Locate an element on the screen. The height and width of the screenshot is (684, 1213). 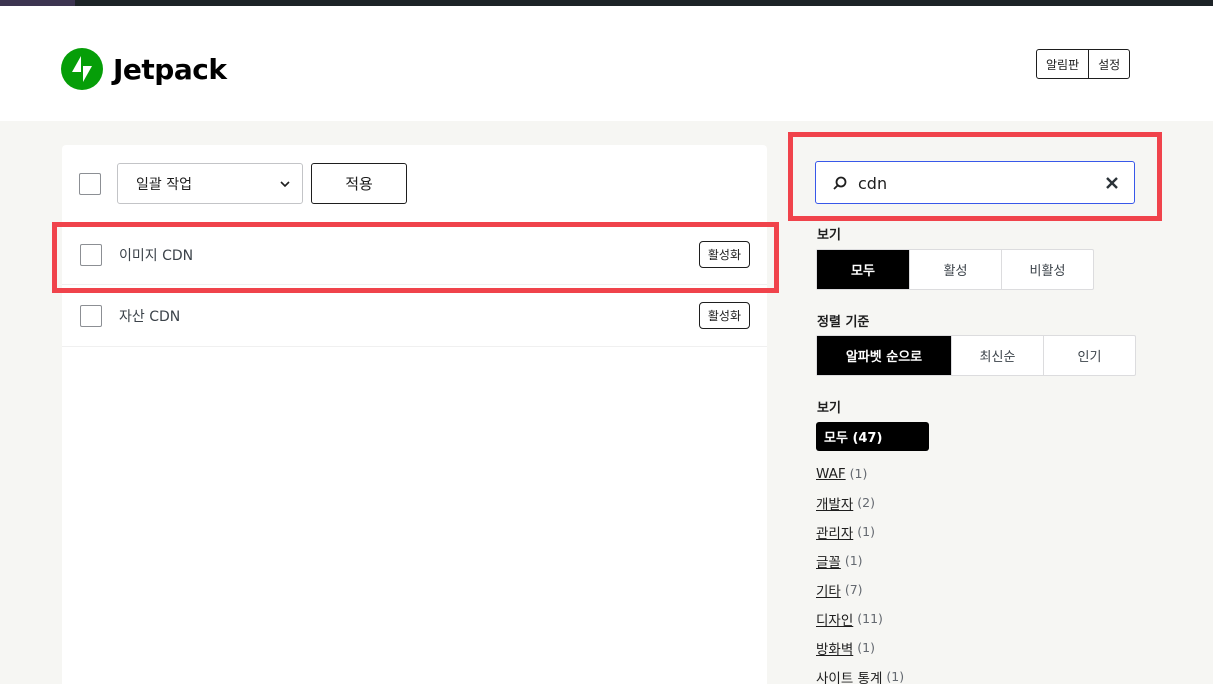
dashboard-button: 알림판 is located at coordinates (1062, 64).